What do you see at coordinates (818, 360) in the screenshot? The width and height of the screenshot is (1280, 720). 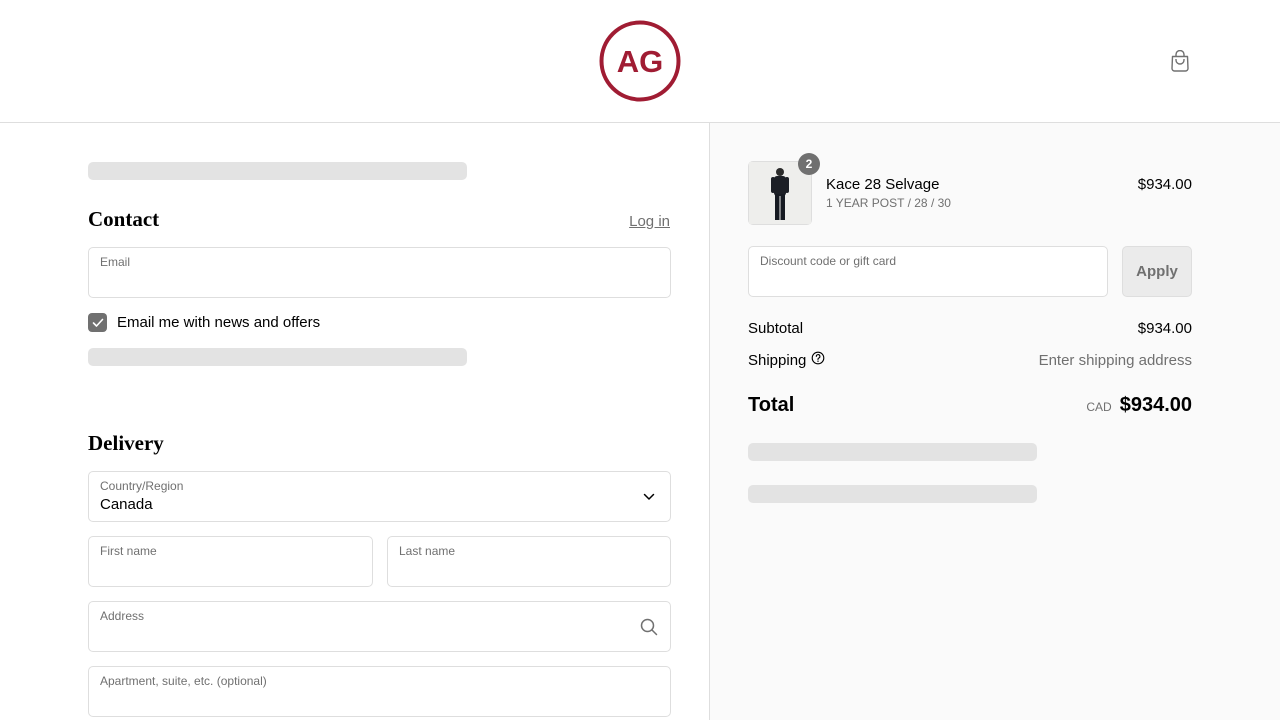 I see `help-icon` at bounding box center [818, 360].